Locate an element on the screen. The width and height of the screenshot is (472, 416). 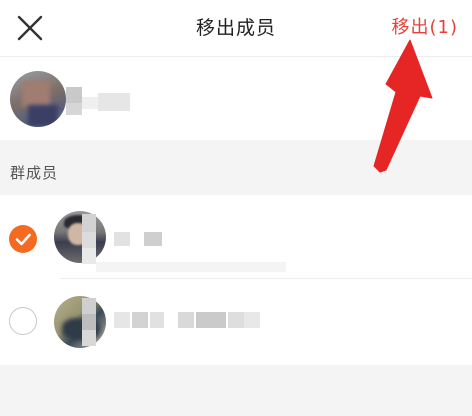
section-header is located at coordinates (236, 172).